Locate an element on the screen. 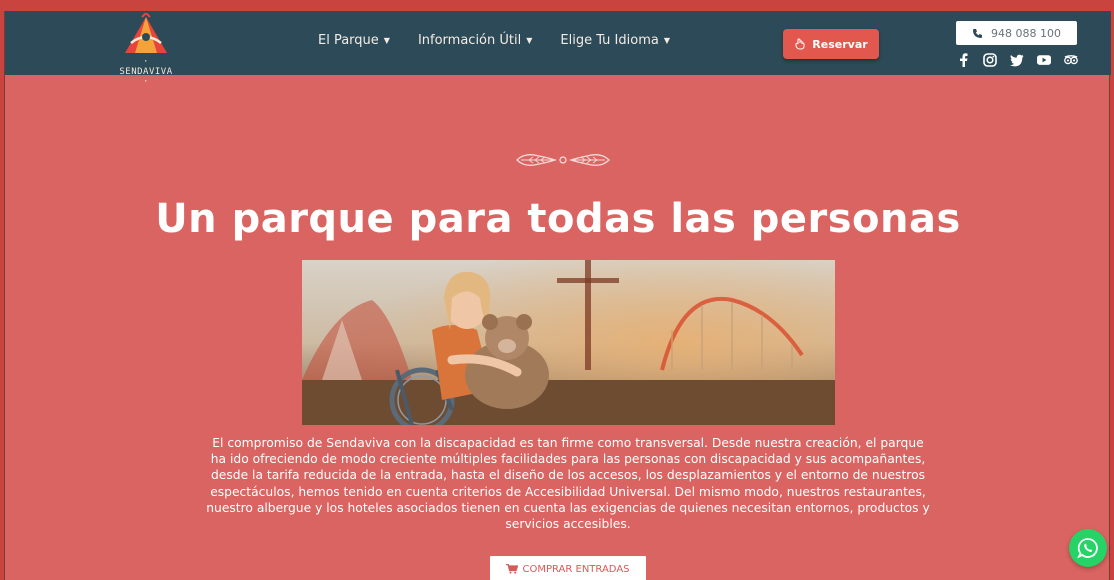 The image size is (1114, 580). twitter-icon is located at coordinates (1017, 60).